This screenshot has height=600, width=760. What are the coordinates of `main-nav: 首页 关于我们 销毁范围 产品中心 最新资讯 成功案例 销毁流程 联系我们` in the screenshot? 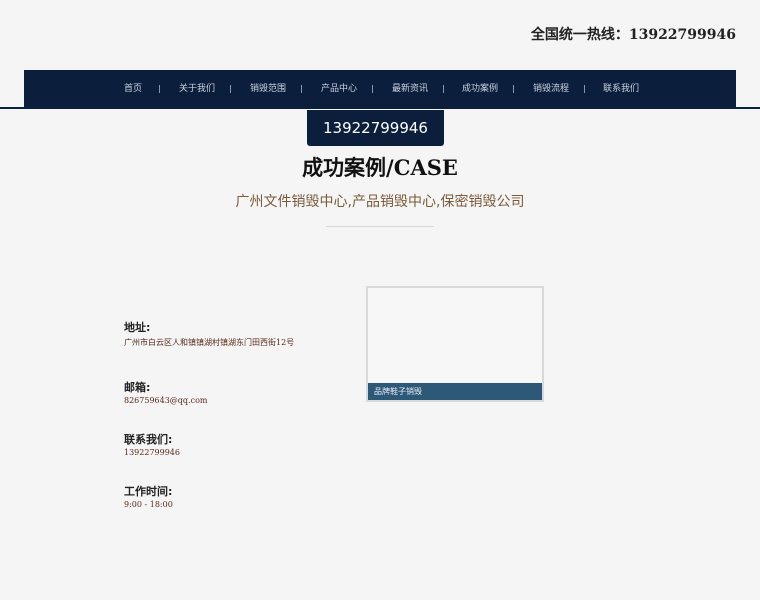 It's located at (380, 89).